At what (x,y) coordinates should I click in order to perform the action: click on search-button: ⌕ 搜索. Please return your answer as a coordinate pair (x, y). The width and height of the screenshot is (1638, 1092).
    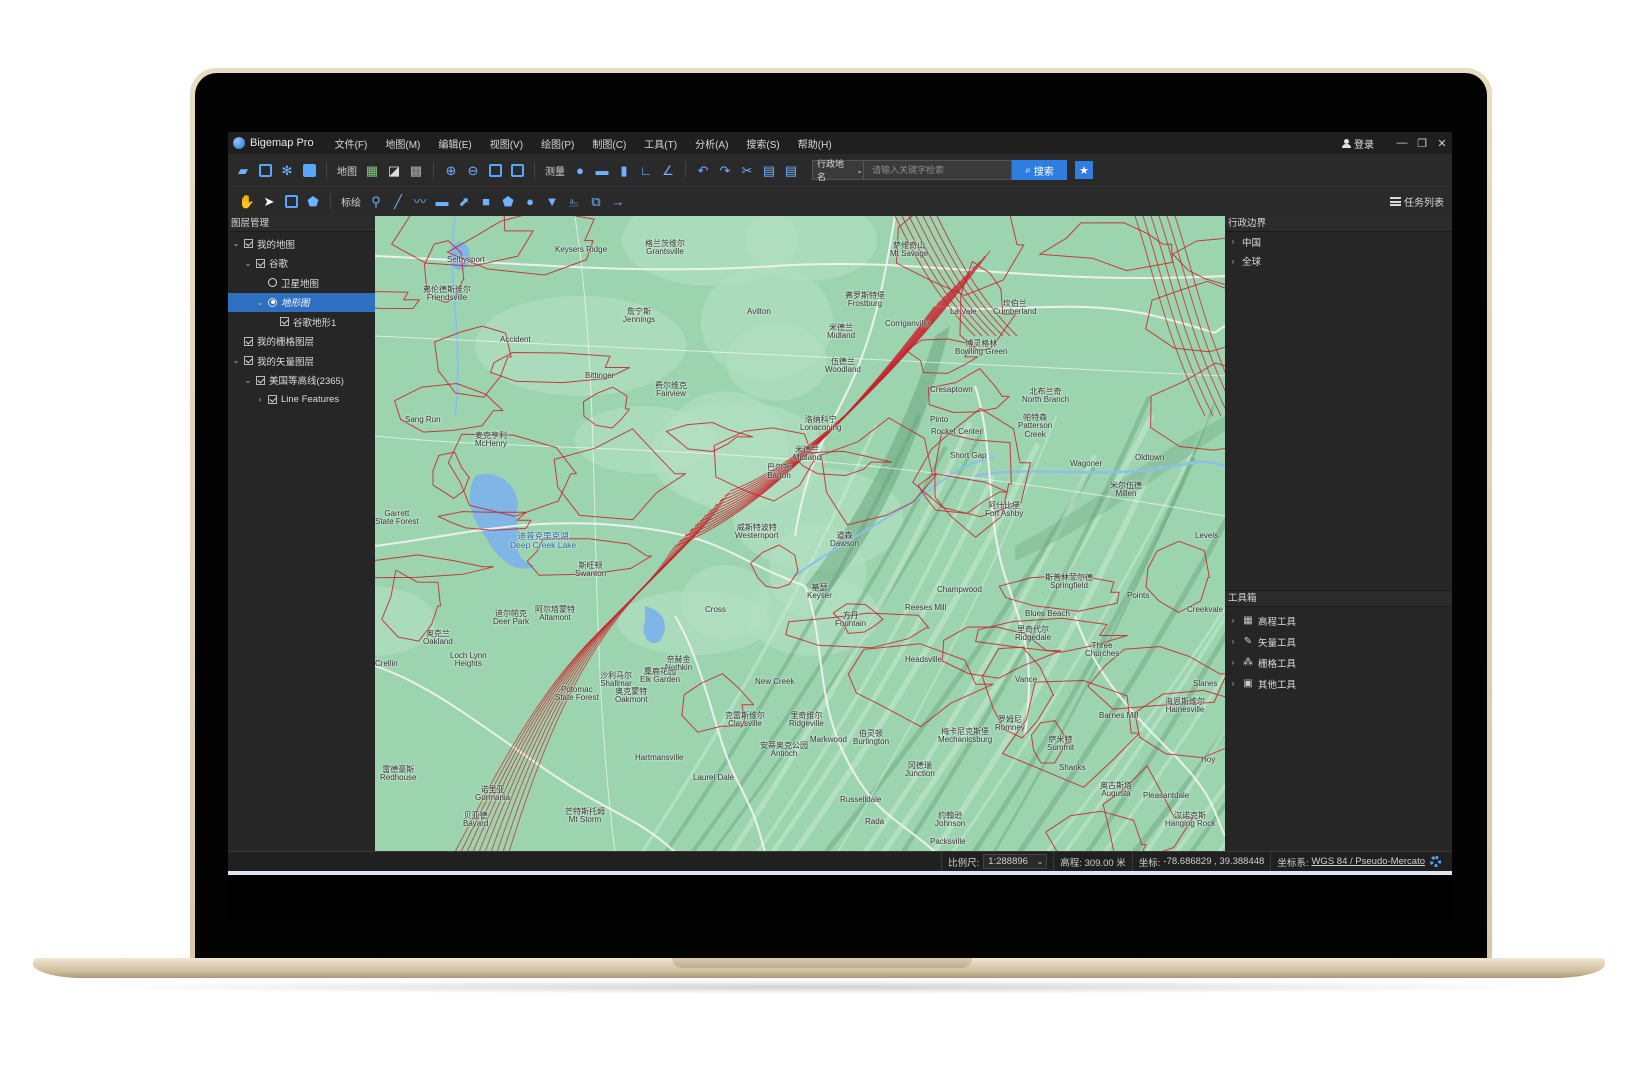
    Looking at the image, I should click on (1039, 170).